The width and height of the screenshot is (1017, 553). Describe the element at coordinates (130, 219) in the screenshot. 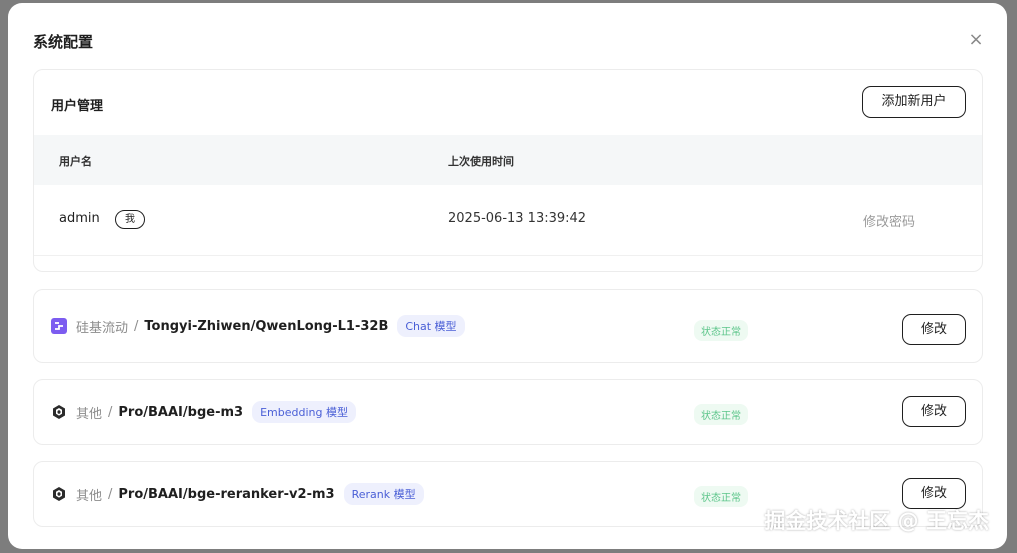

I see `me-badge: 我` at that location.